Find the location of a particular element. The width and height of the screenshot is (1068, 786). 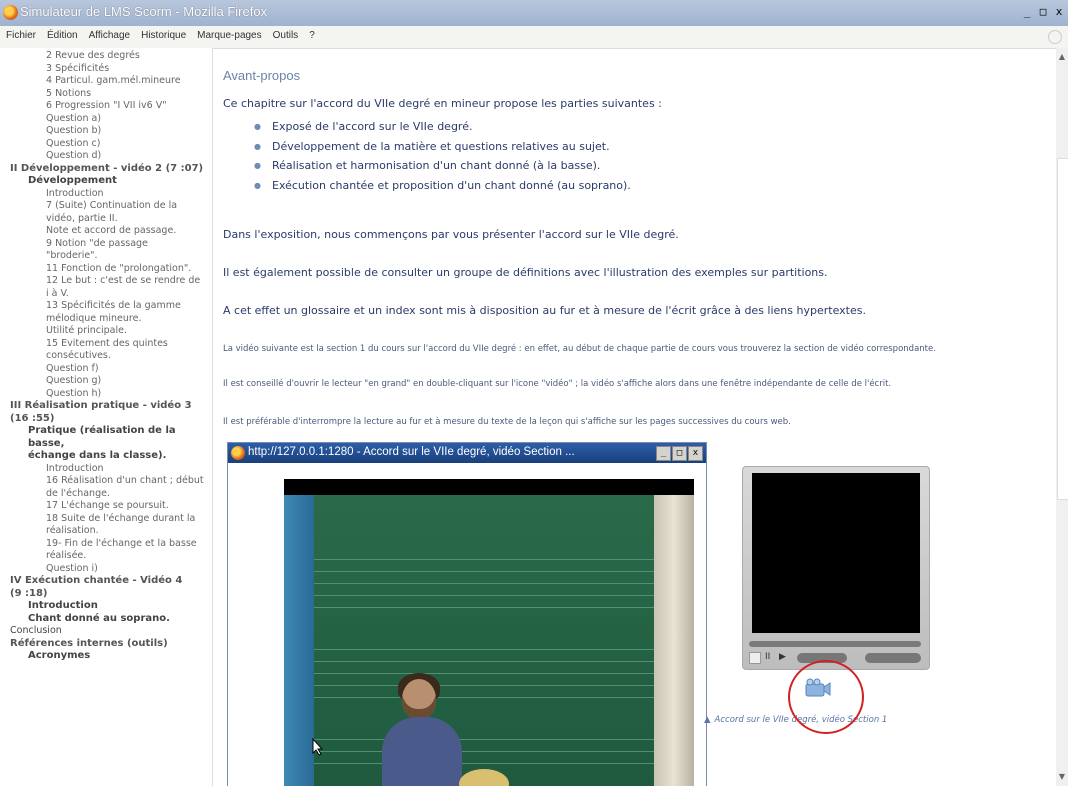

toc-item: 5 Notions is located at coordinates (106, 94).